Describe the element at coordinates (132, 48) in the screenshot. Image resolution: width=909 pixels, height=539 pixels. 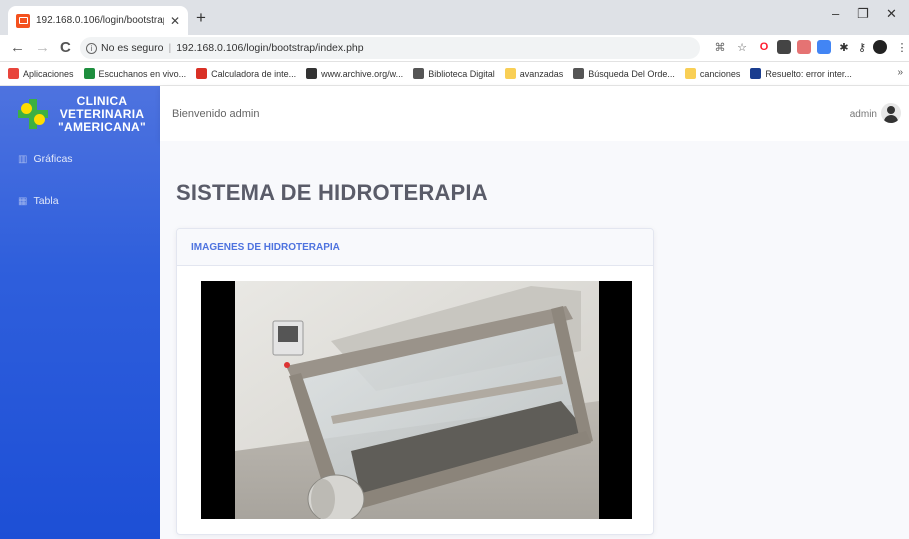
I see `security-label: No es seguro` at that location.